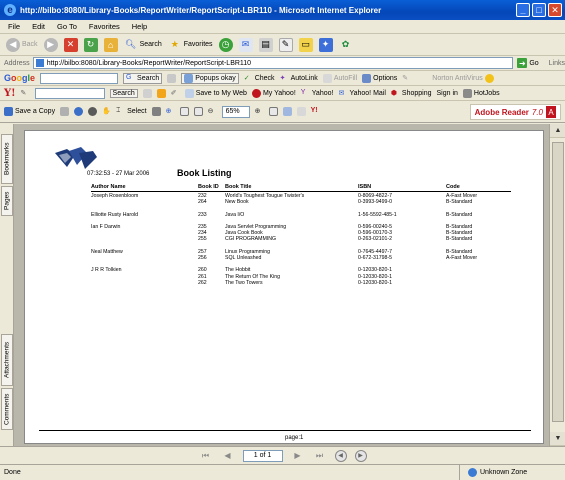  Describe the element at coordinates (273, 111) in the screenshot. I see `rotate-button` at that location.